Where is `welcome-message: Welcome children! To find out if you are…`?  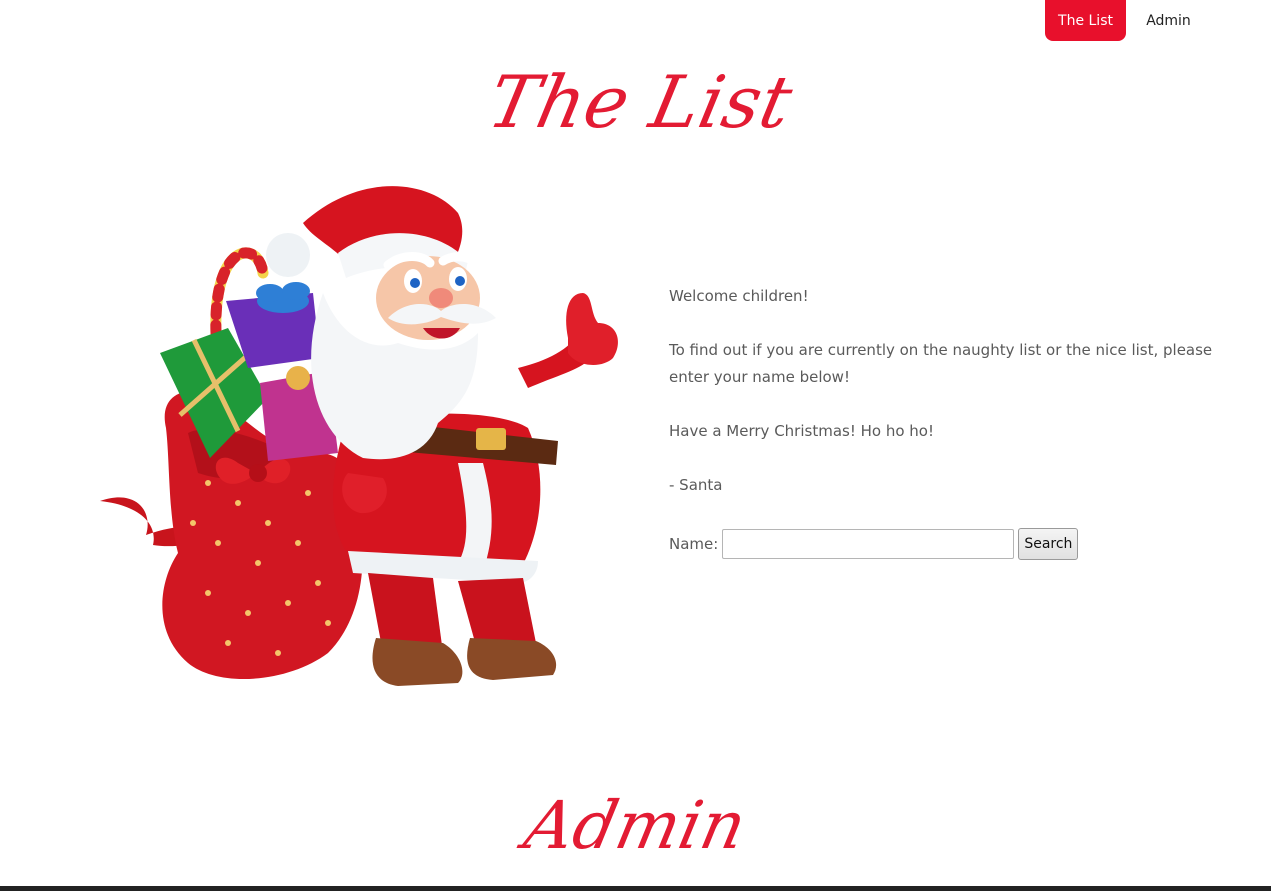
welcome-message: Welcome children! To find out if you are… is located at coordinates (949, 404).